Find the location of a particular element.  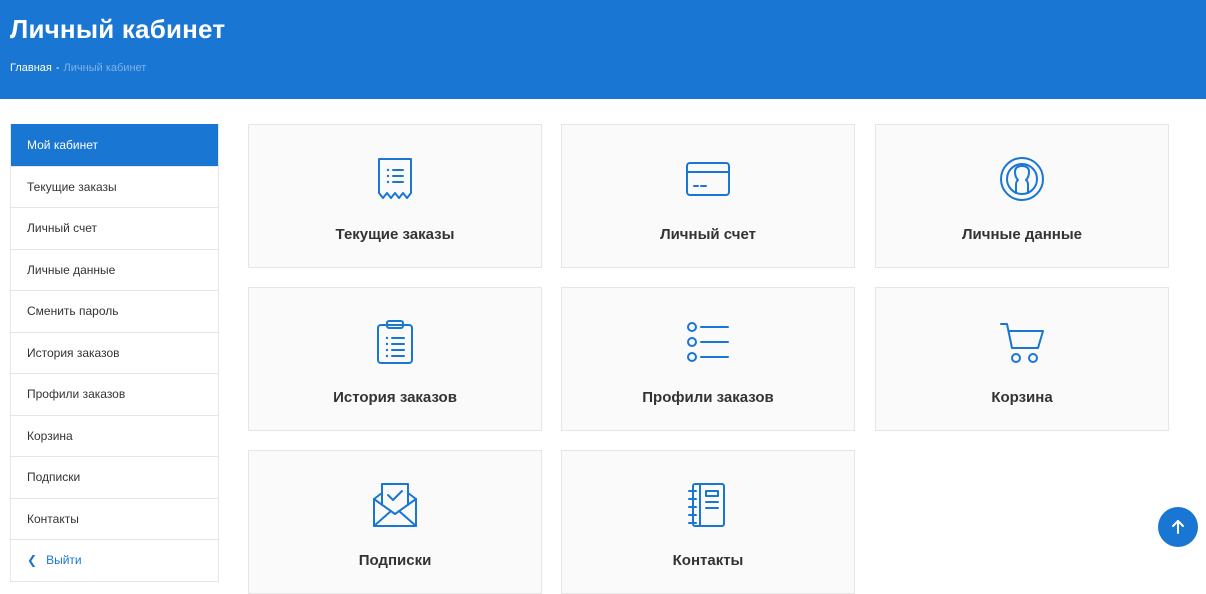

sidebar-item-subscriptions: Подписки is located at coordinates (114, 477).